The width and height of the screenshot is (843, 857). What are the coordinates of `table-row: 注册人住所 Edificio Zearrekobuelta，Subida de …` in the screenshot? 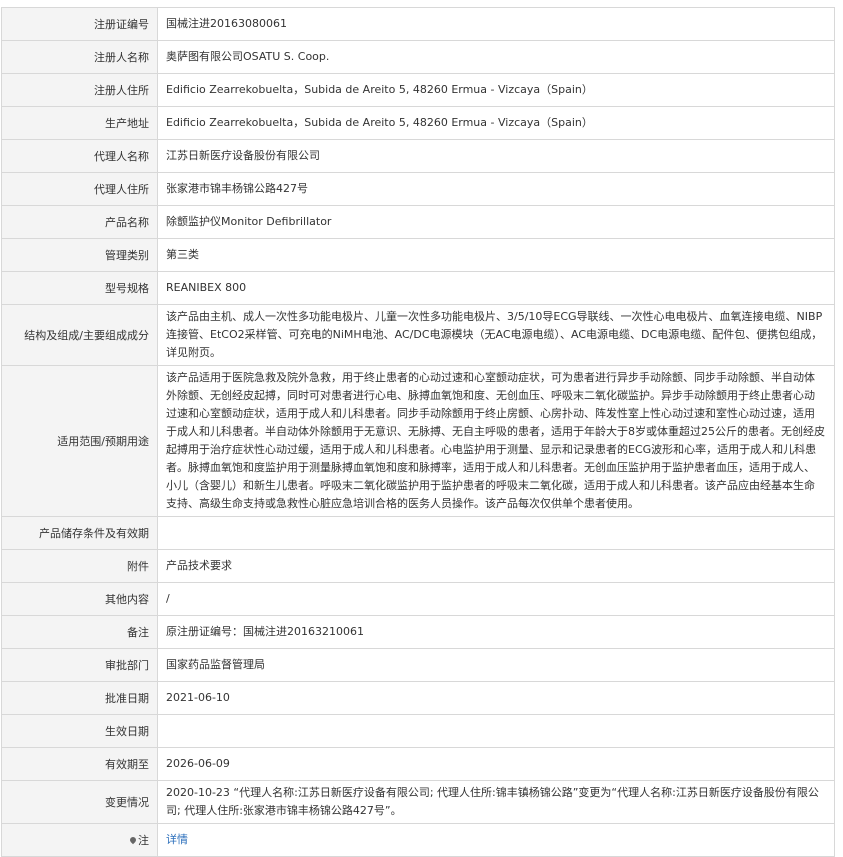 It's located at (418, 90).